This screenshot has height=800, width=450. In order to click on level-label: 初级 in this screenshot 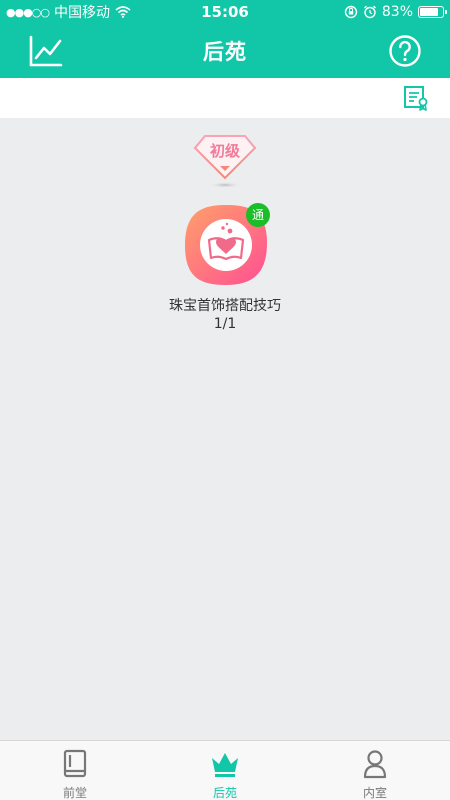, I will do `click(224, 151)`.